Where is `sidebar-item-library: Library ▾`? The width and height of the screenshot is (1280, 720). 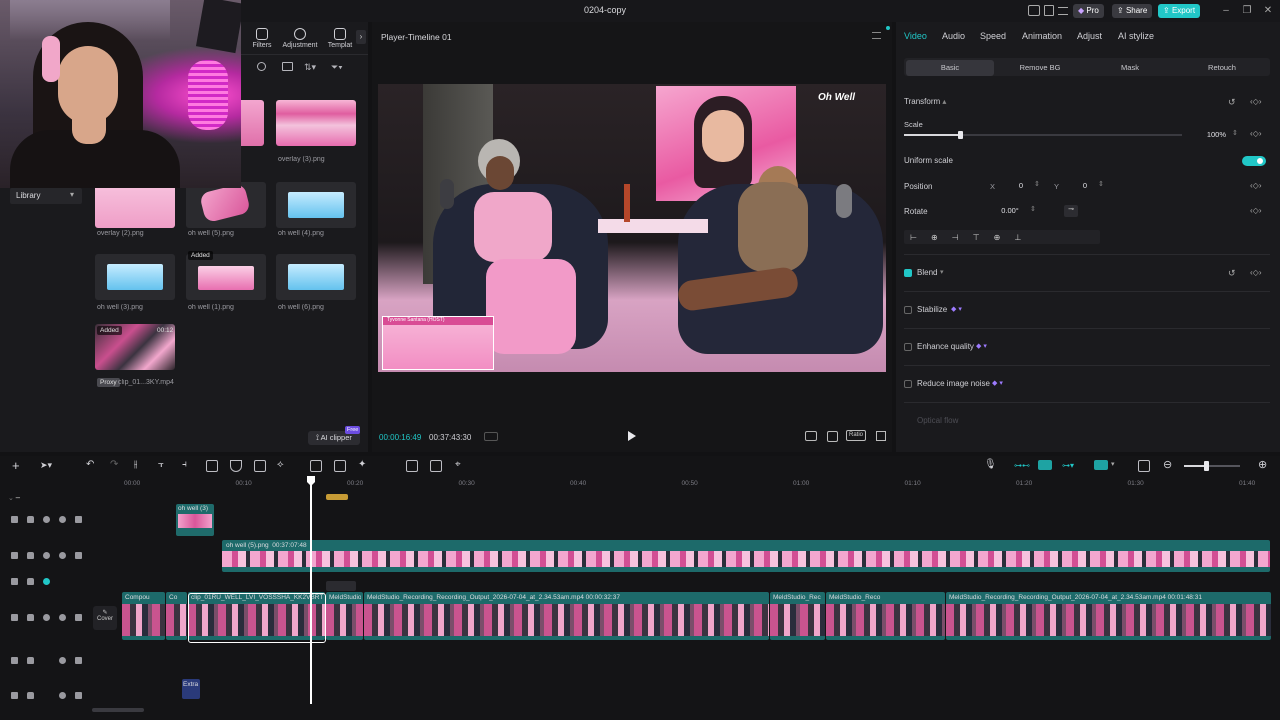
sidebar-item-library: Library ▾ is located at coordinates (46, 196).